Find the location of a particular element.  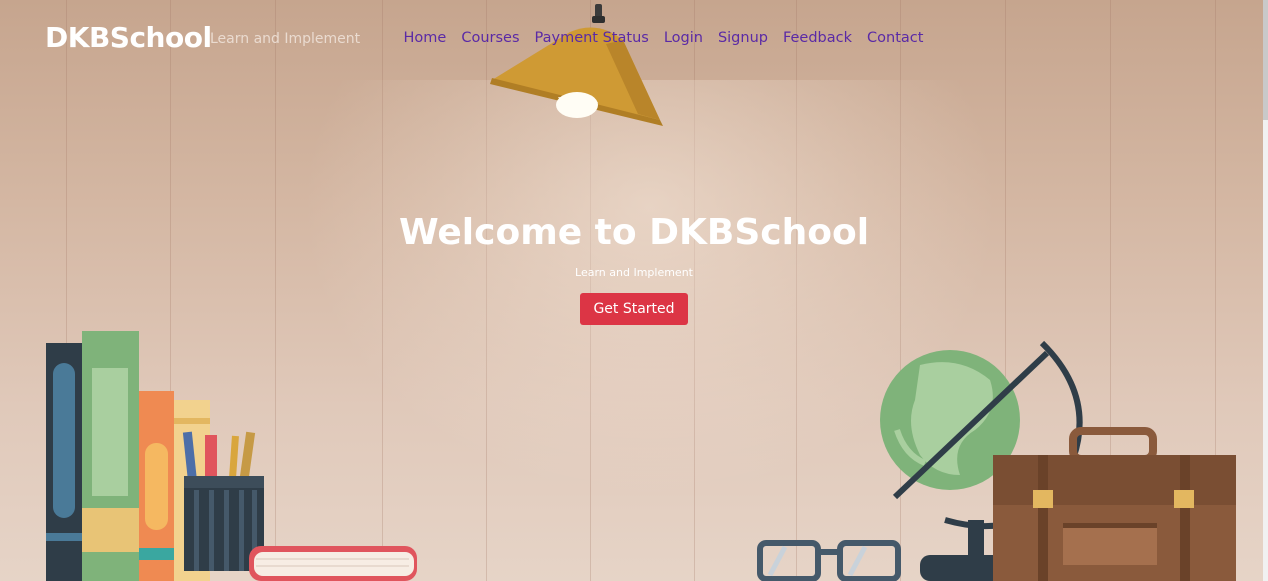

scrollbar-thumb is located at coordinates (1265, 60).